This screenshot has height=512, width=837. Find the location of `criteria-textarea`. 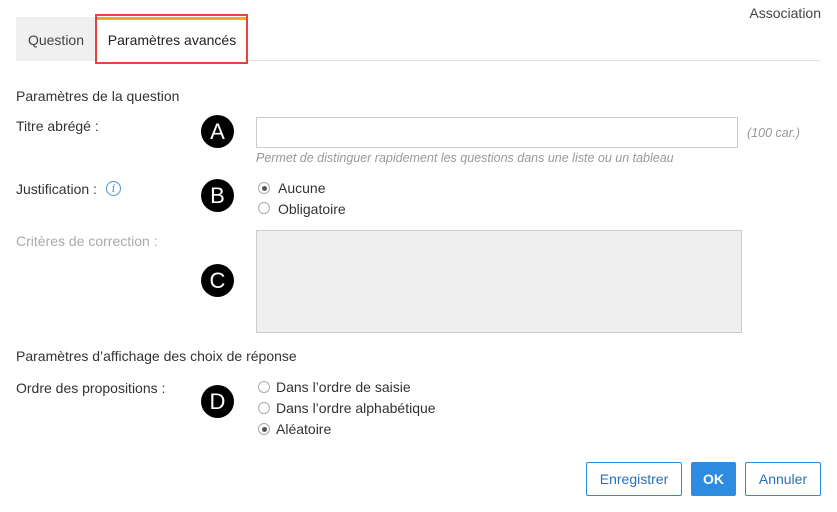

criteria-textarea is located at coordinates (499, 281).